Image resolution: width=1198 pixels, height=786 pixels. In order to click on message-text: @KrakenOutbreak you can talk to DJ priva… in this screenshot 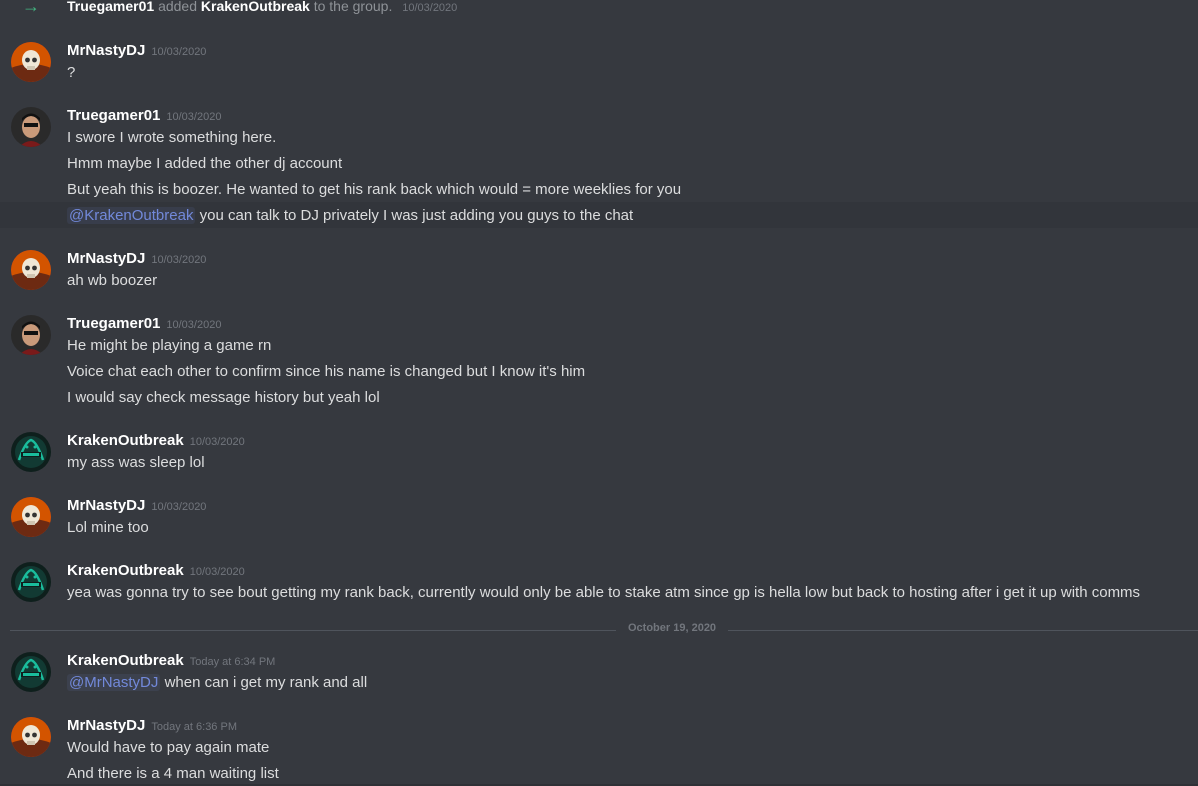, I will do `click(350, 215)`.